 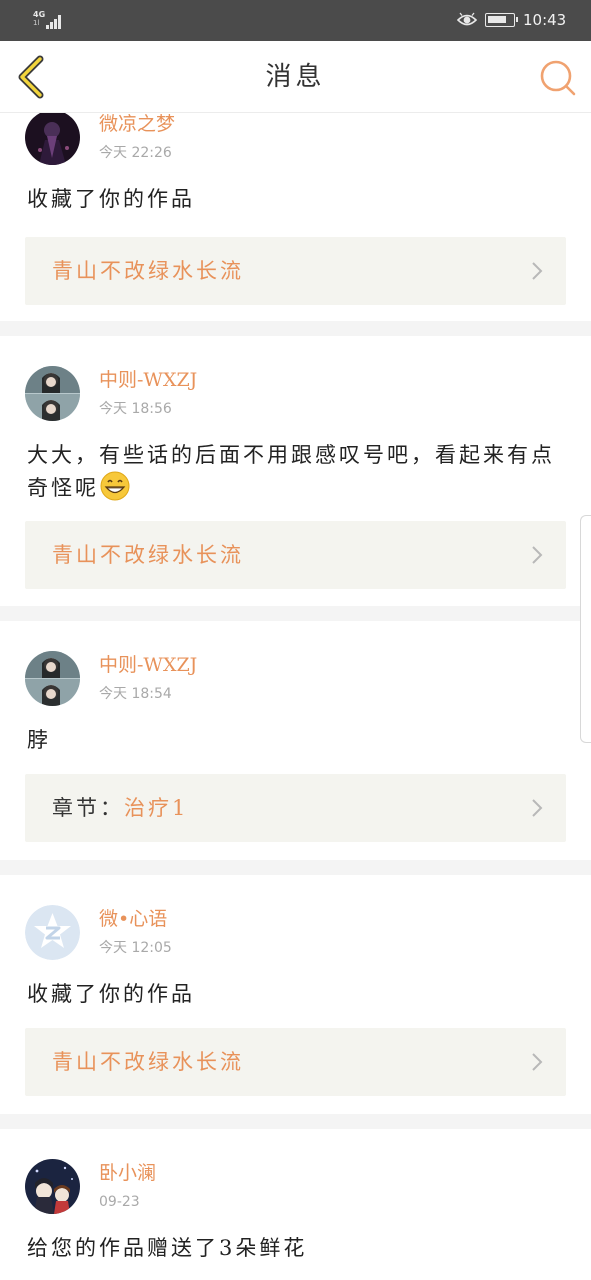 What do you see at coordinates (135, 153) in the screenshot?
I see `message-time: 今天 22:26` at bounding box center [135, 153].